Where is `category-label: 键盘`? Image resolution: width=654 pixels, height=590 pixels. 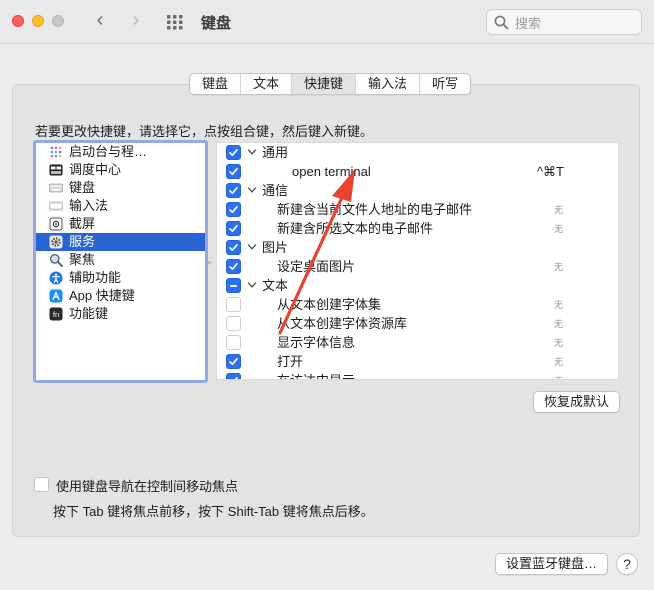 category-label: 键盘 is located at coordinates (82, 187).